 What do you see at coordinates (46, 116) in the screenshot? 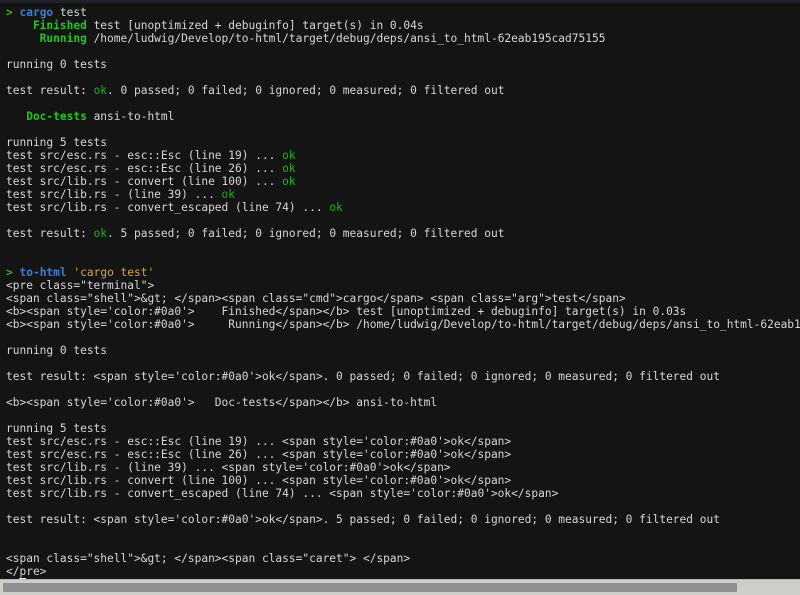
I see `terminal-text-span: Doc-tests` at bounding box center [46, 116].